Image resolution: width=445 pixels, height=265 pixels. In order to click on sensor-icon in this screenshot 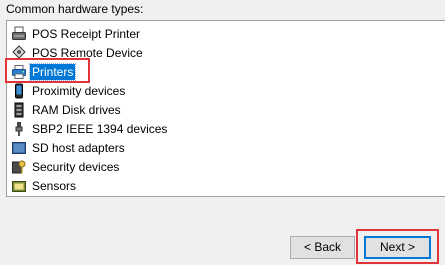, I will do `click(19, 186)`.